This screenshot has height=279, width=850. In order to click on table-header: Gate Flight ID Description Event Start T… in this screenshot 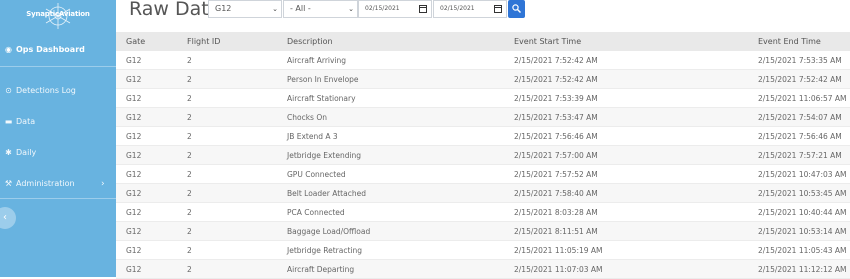, I will do `click(483, 41)`.